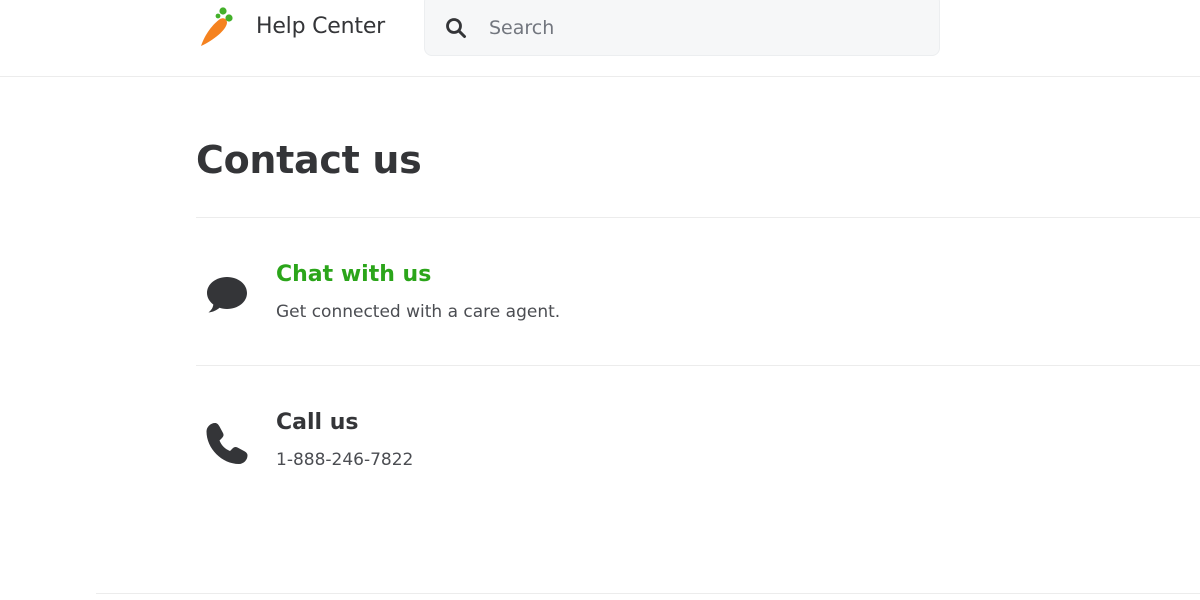 The height and width of the screenshot is (600, 1200). I want to click on carrot-logo-icon, so click(217, 26).